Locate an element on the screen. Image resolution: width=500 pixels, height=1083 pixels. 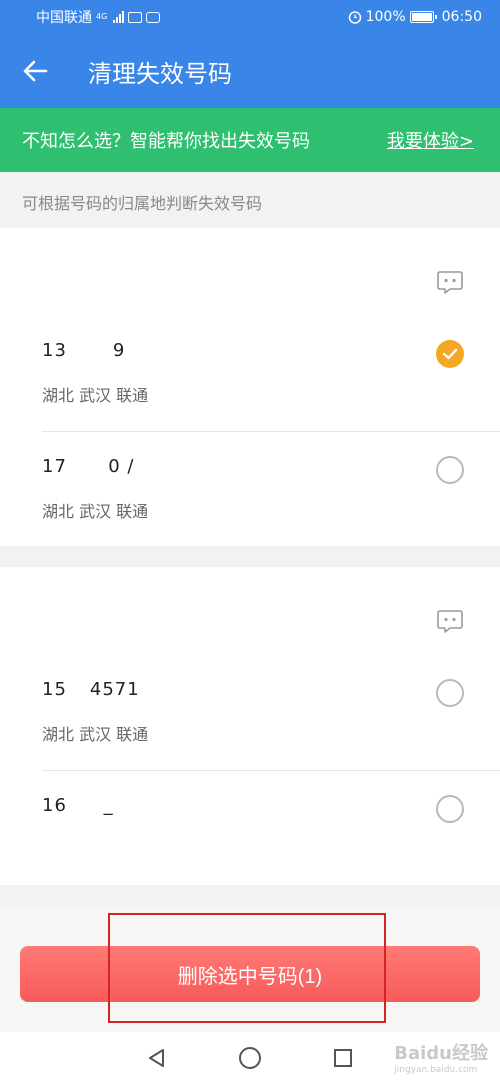
app-notification-icon is located at coordinates (153, 17).